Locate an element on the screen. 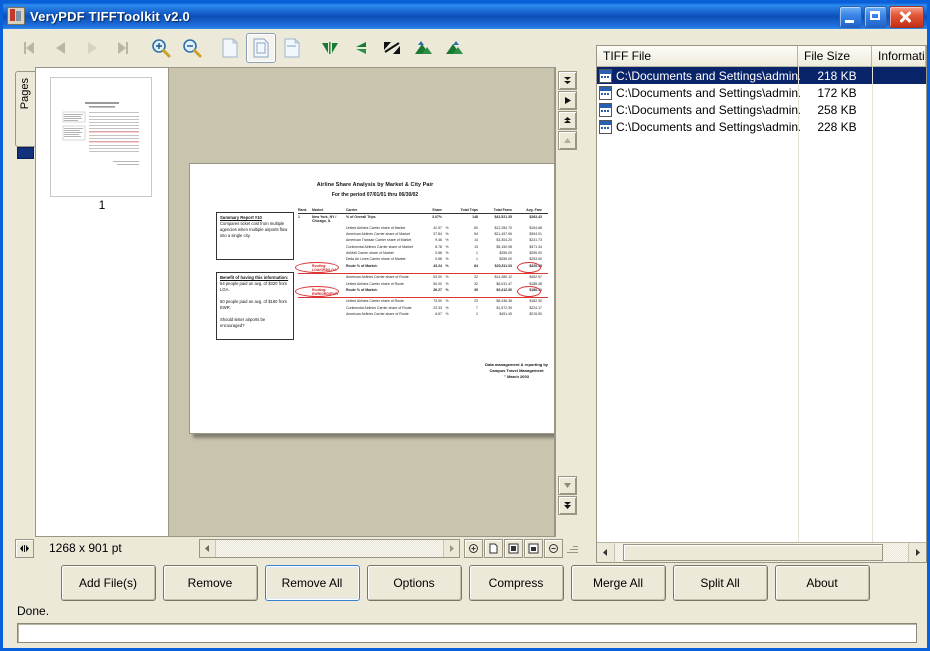  scroll-left-icon is located at coordinates (208, 548).